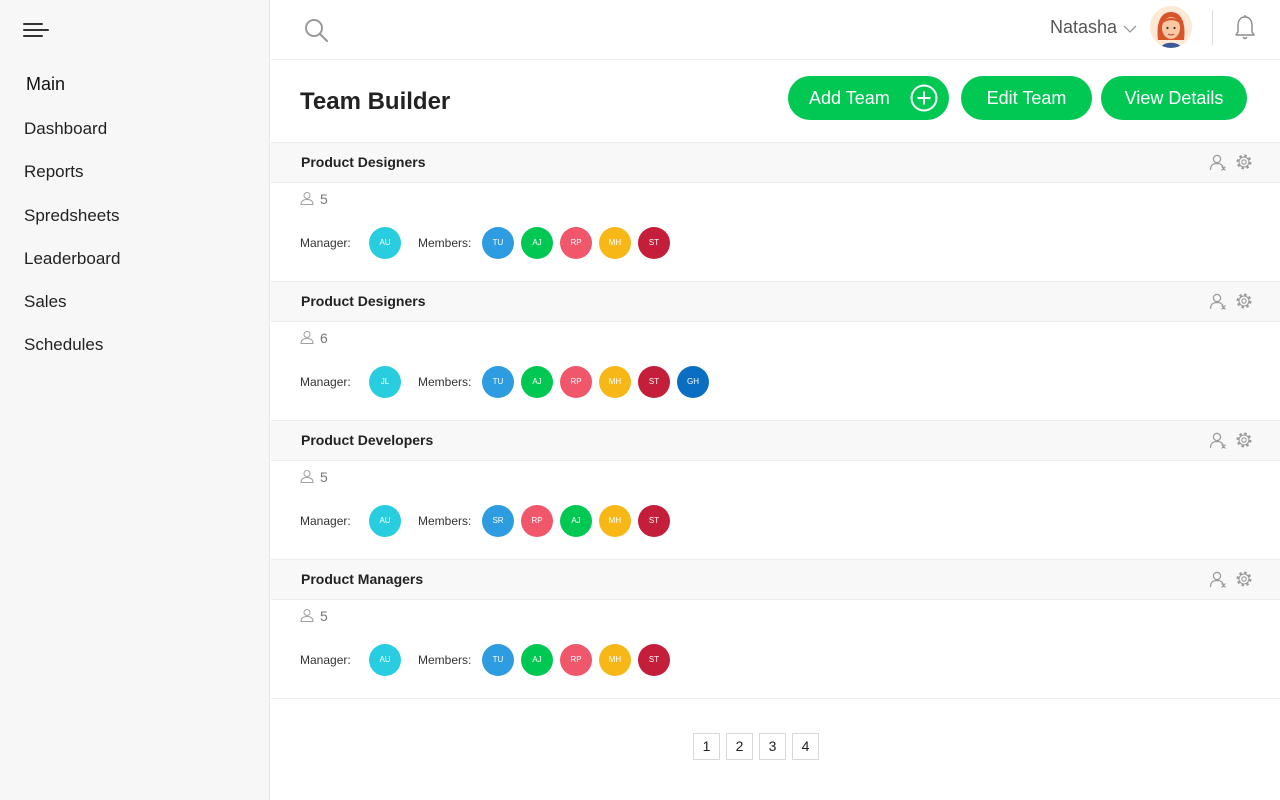 This screenshot has width=1280, height=800. Describe the element at coordinates (924, 98) in the screenshot. I see `plus-circle-icon` at that location.